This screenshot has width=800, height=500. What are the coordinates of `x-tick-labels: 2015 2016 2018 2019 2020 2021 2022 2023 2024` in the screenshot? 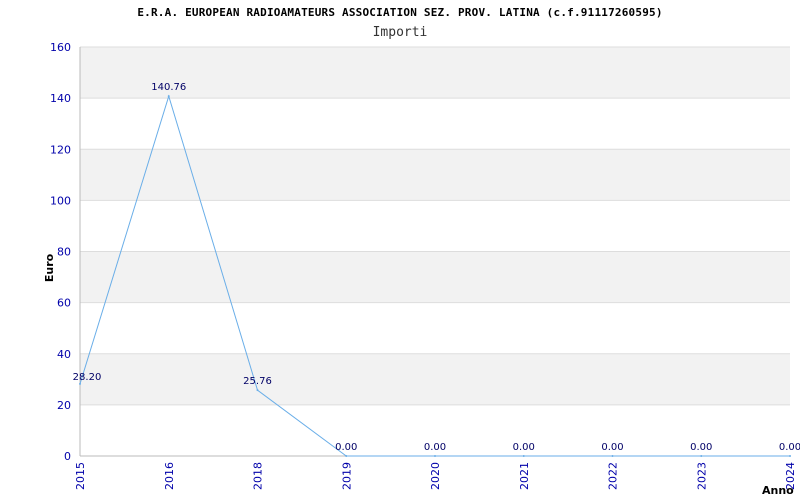 It's located at (435, 476).